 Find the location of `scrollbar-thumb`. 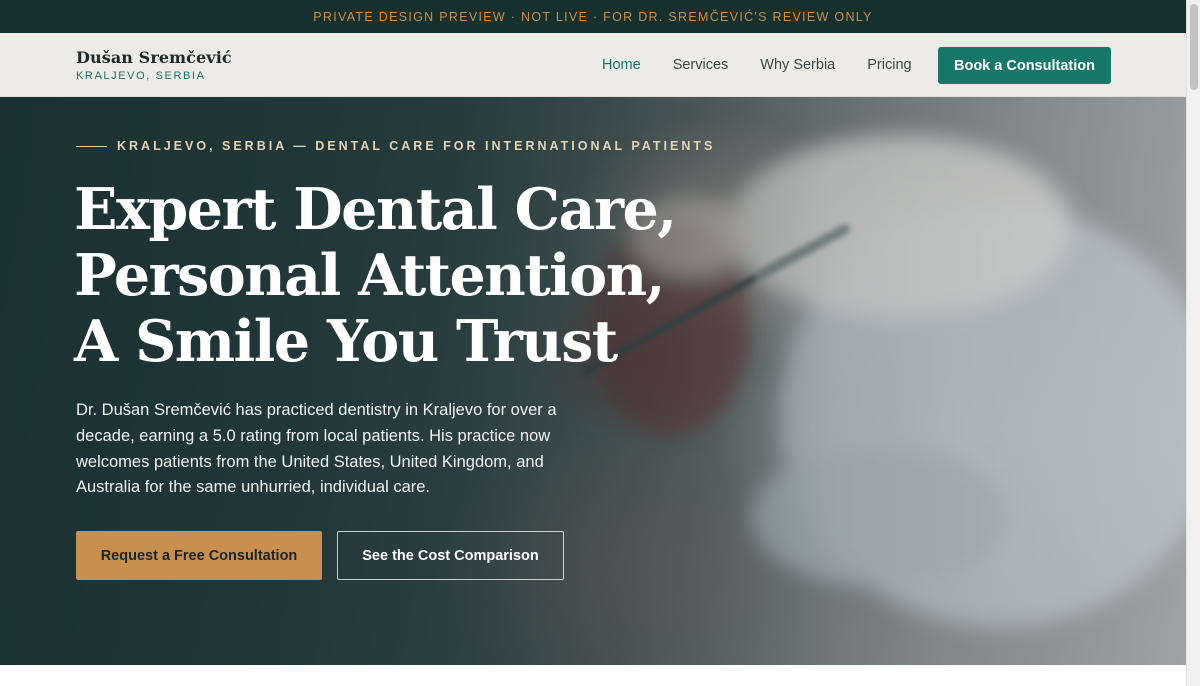

scrollbar-thumb is located at coordinates (1194, 47).